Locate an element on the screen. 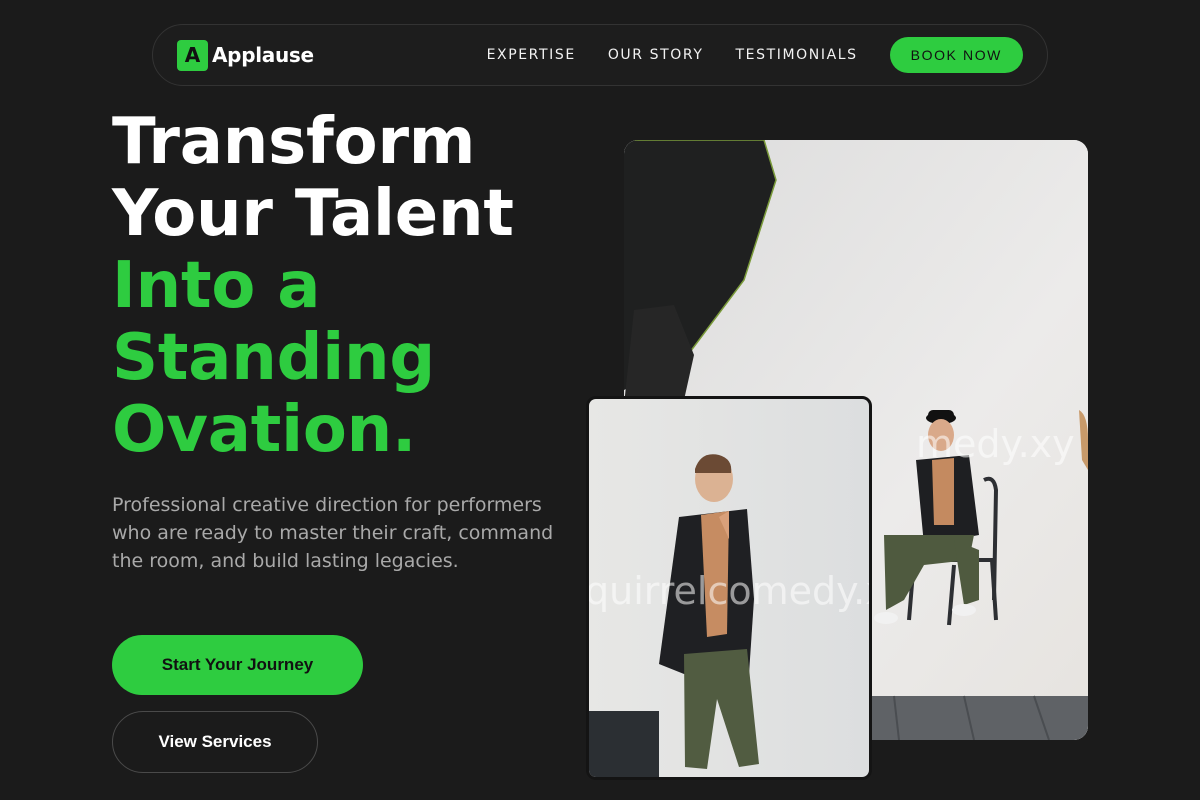  standing-model-image is located at coordinates (729, 588).